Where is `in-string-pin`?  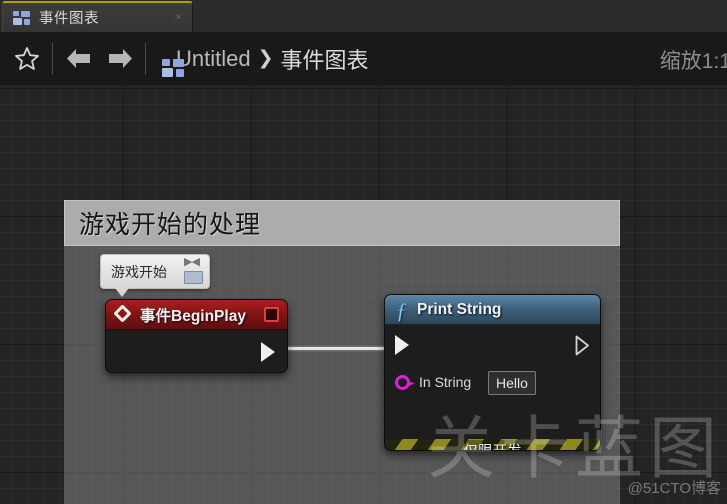 in-string-pin is located at coordinates (402, 382).